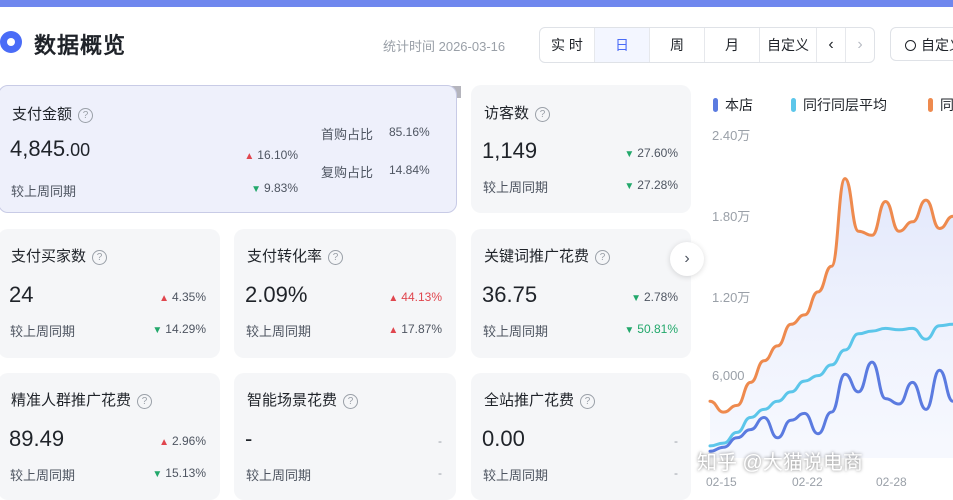  What do you see at coordinates (921, 44) in the screenshot?
I see `custom-settings-button: 自定义` at bounding box center [921, 44].